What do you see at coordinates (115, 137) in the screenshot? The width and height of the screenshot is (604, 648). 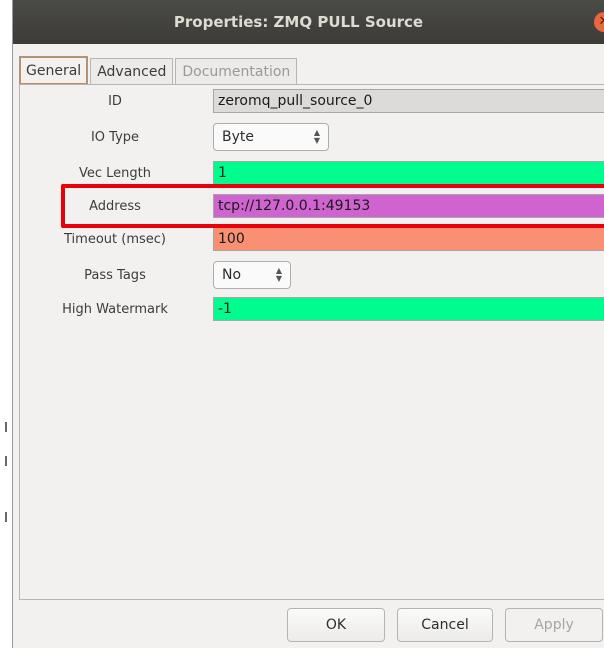 I see `io-type-label: IO Type` at bounding box center [115, 137].